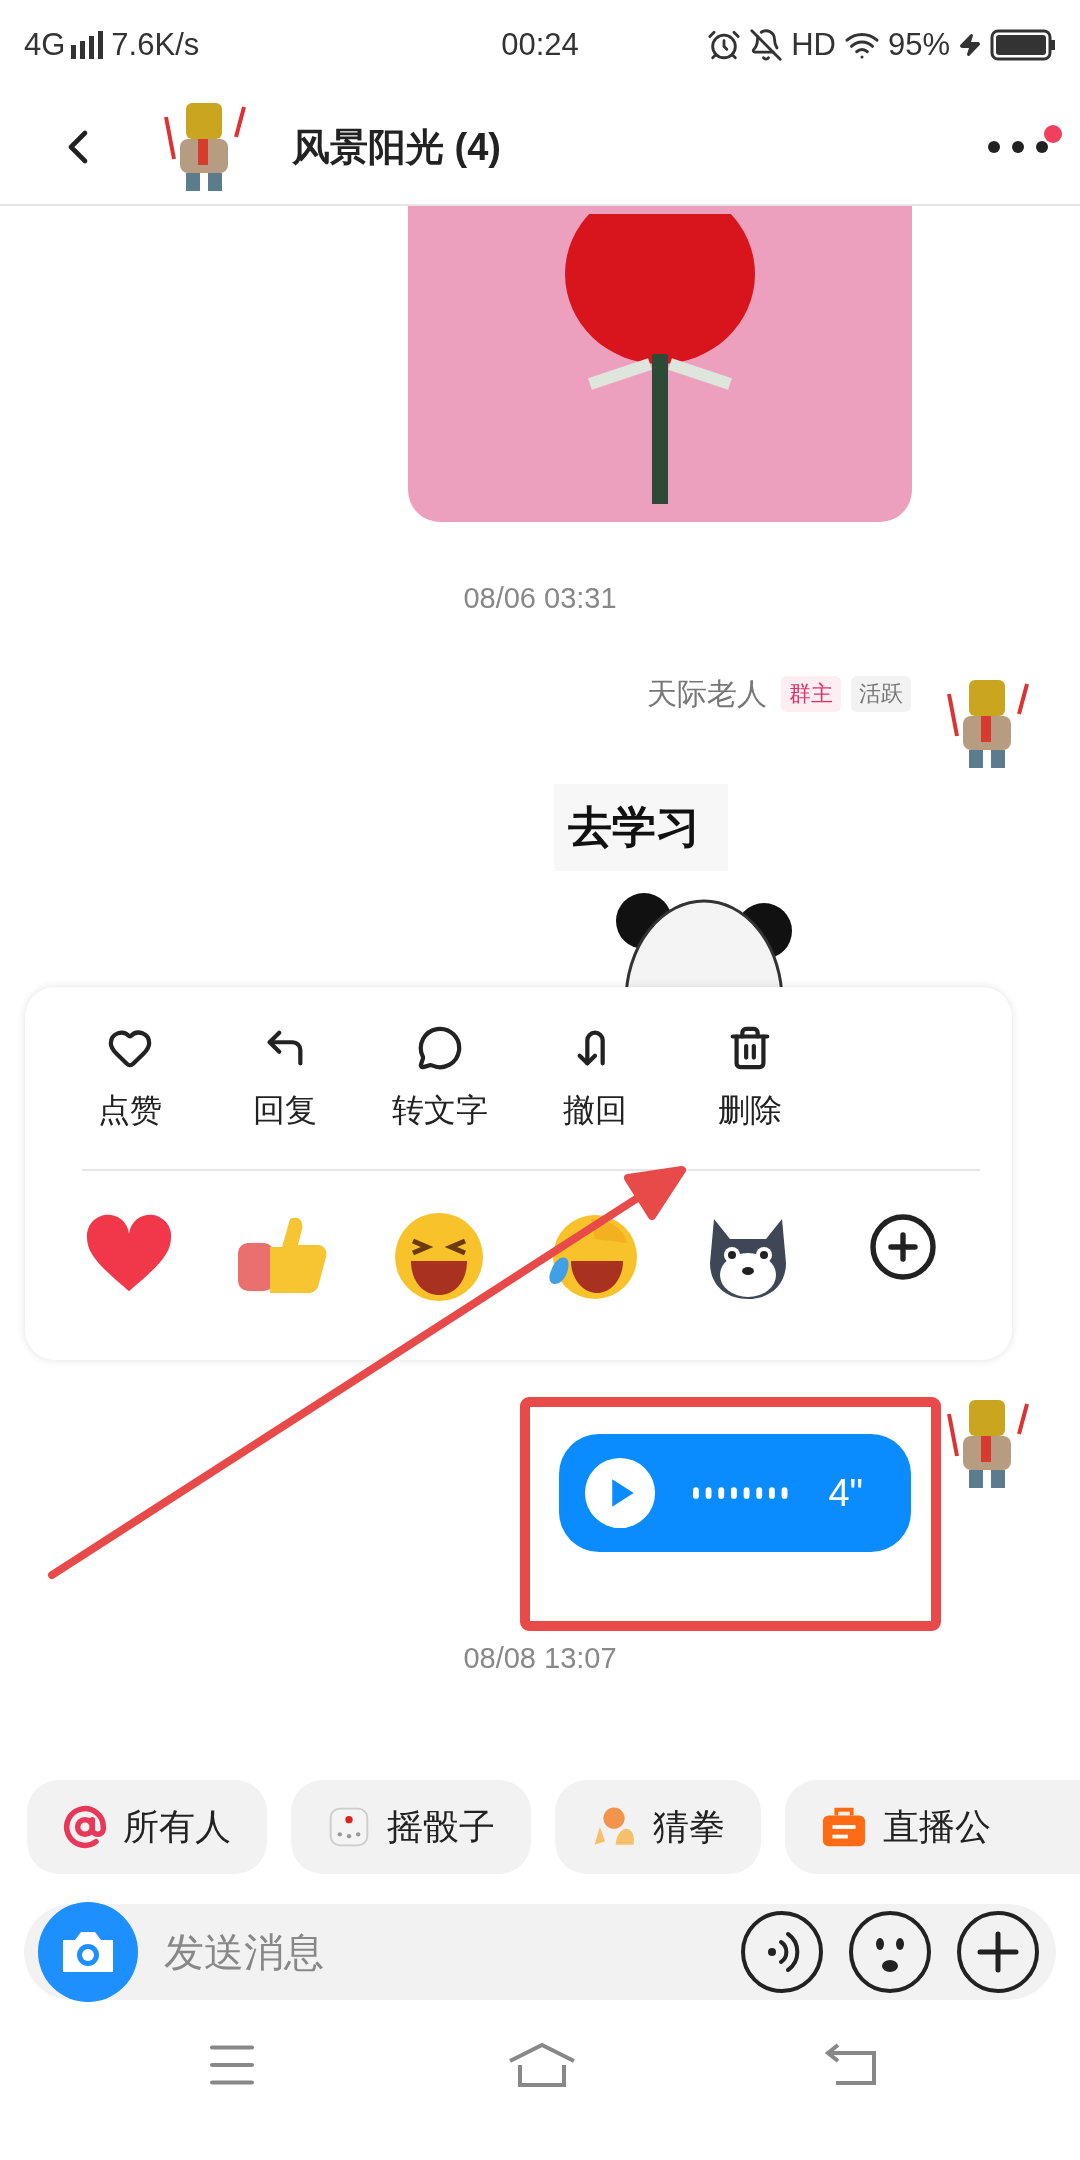  I want to click on laughing-emoji-icon, so click(438, 1257).